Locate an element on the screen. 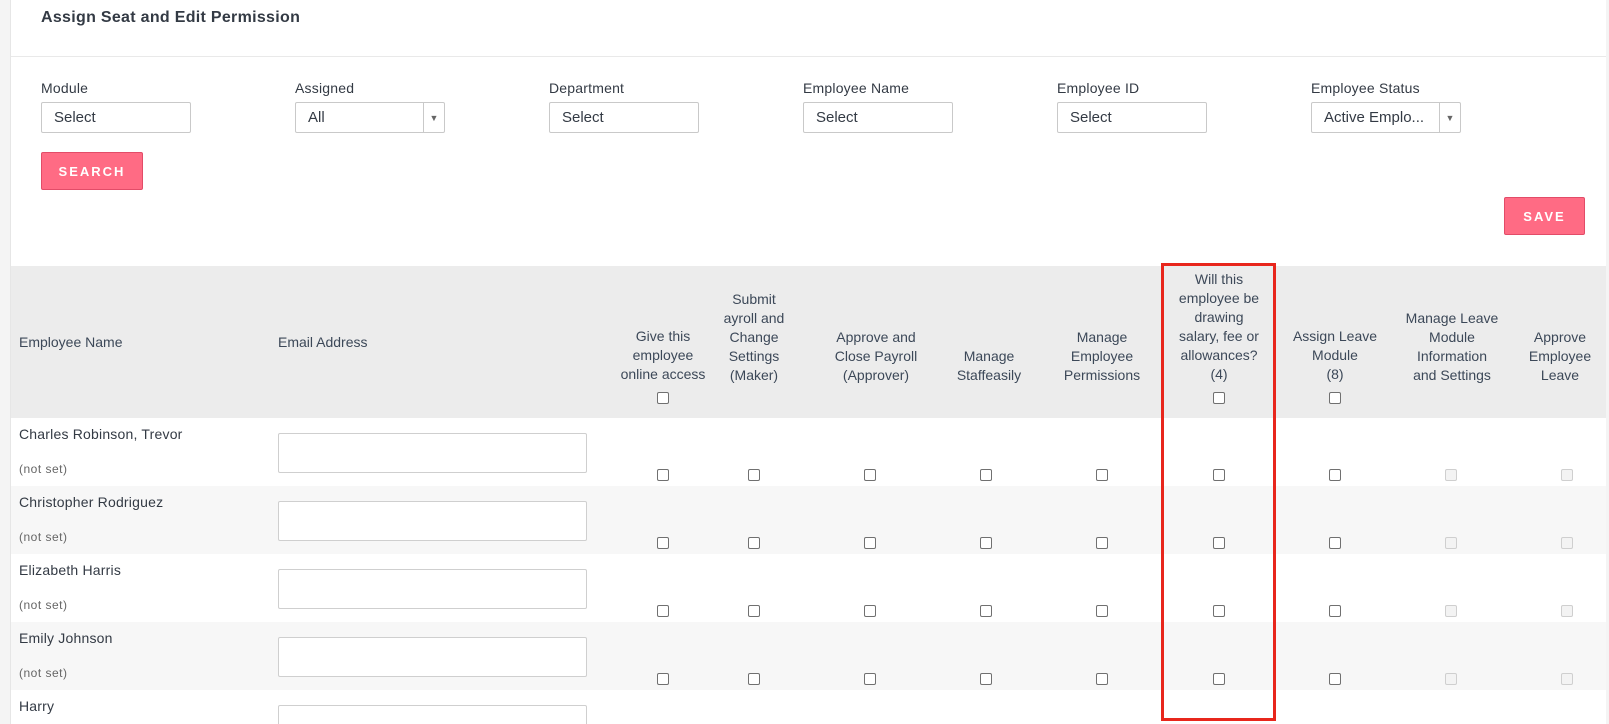 The width and height of the screenshot is (1609, 724). employee-name: Elizabeth Harris is located at coordinates (70, 570).